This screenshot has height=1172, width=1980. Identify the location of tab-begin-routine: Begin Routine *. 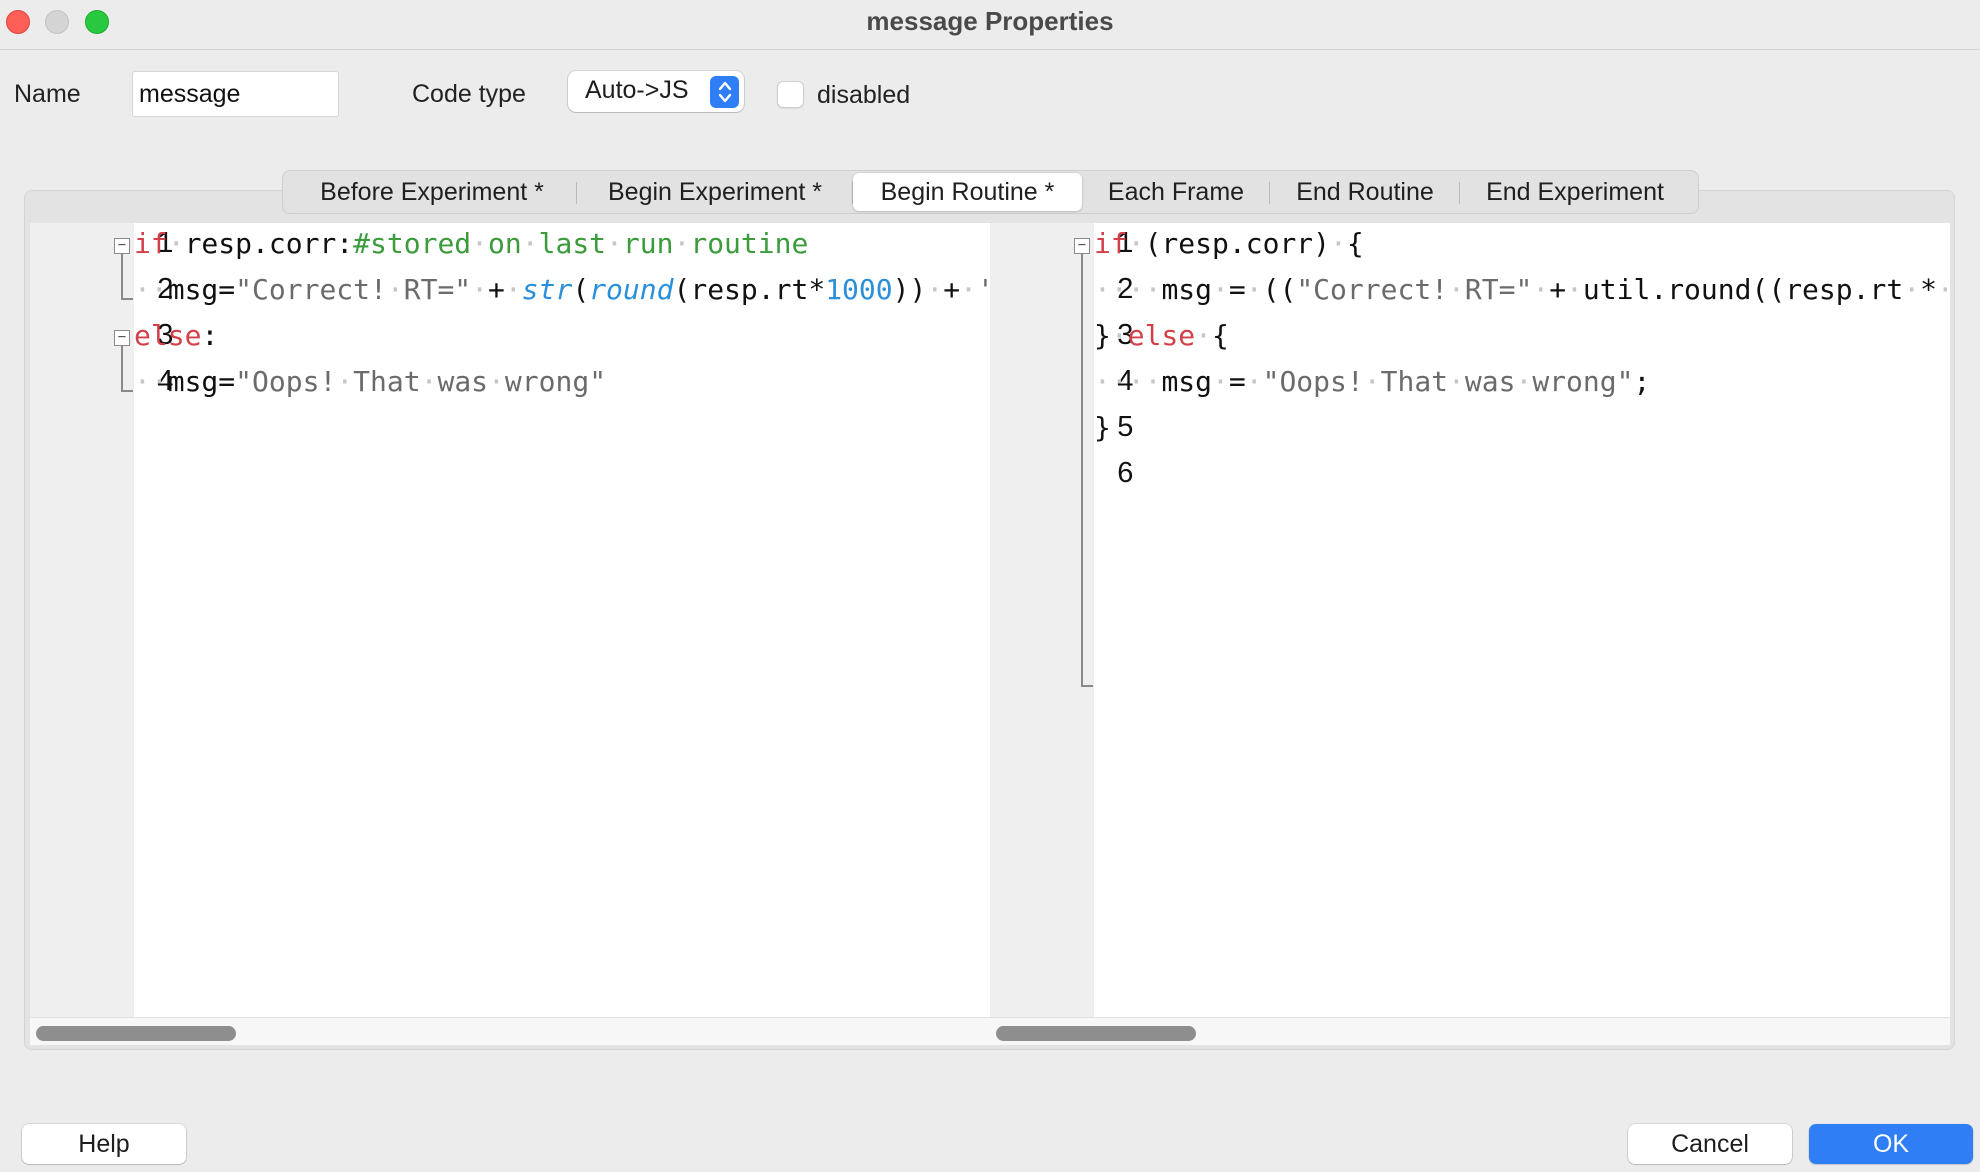
(967, 192).